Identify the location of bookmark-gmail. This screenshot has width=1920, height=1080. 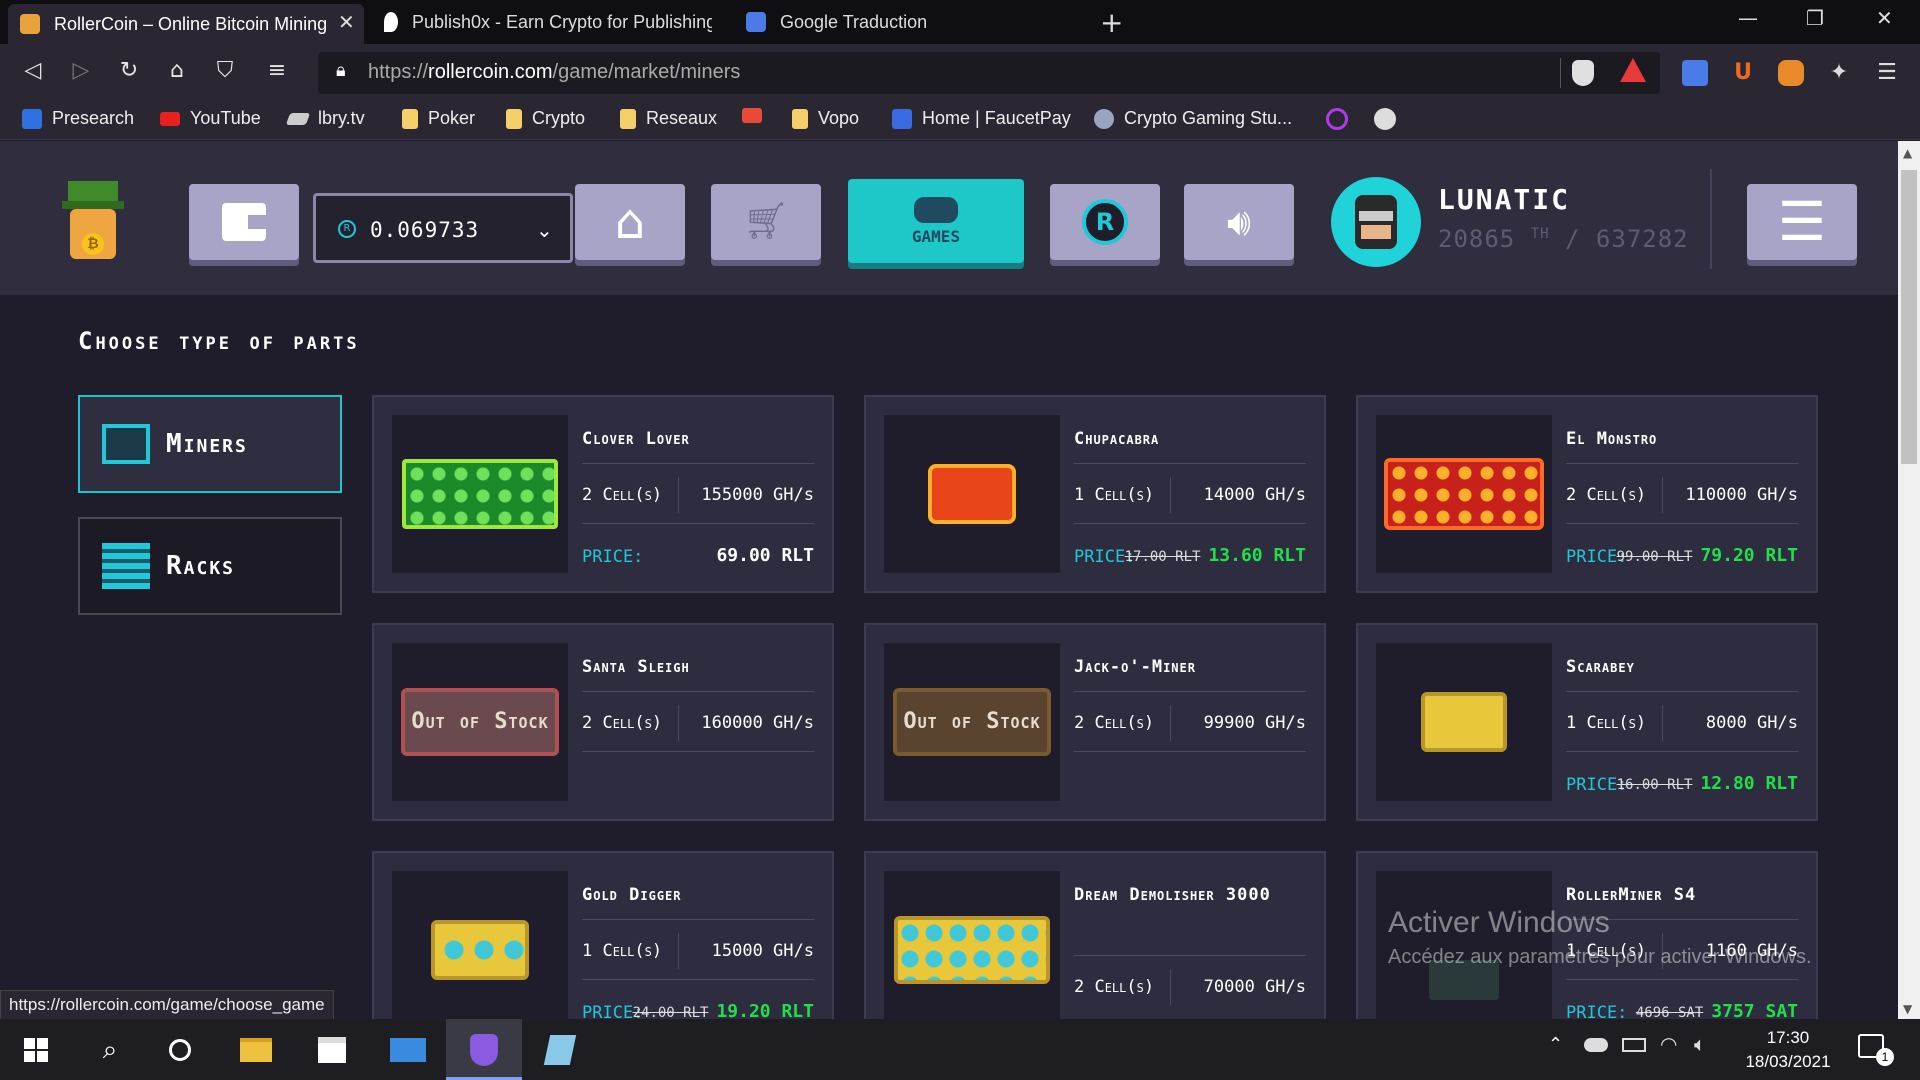
(757, 115).